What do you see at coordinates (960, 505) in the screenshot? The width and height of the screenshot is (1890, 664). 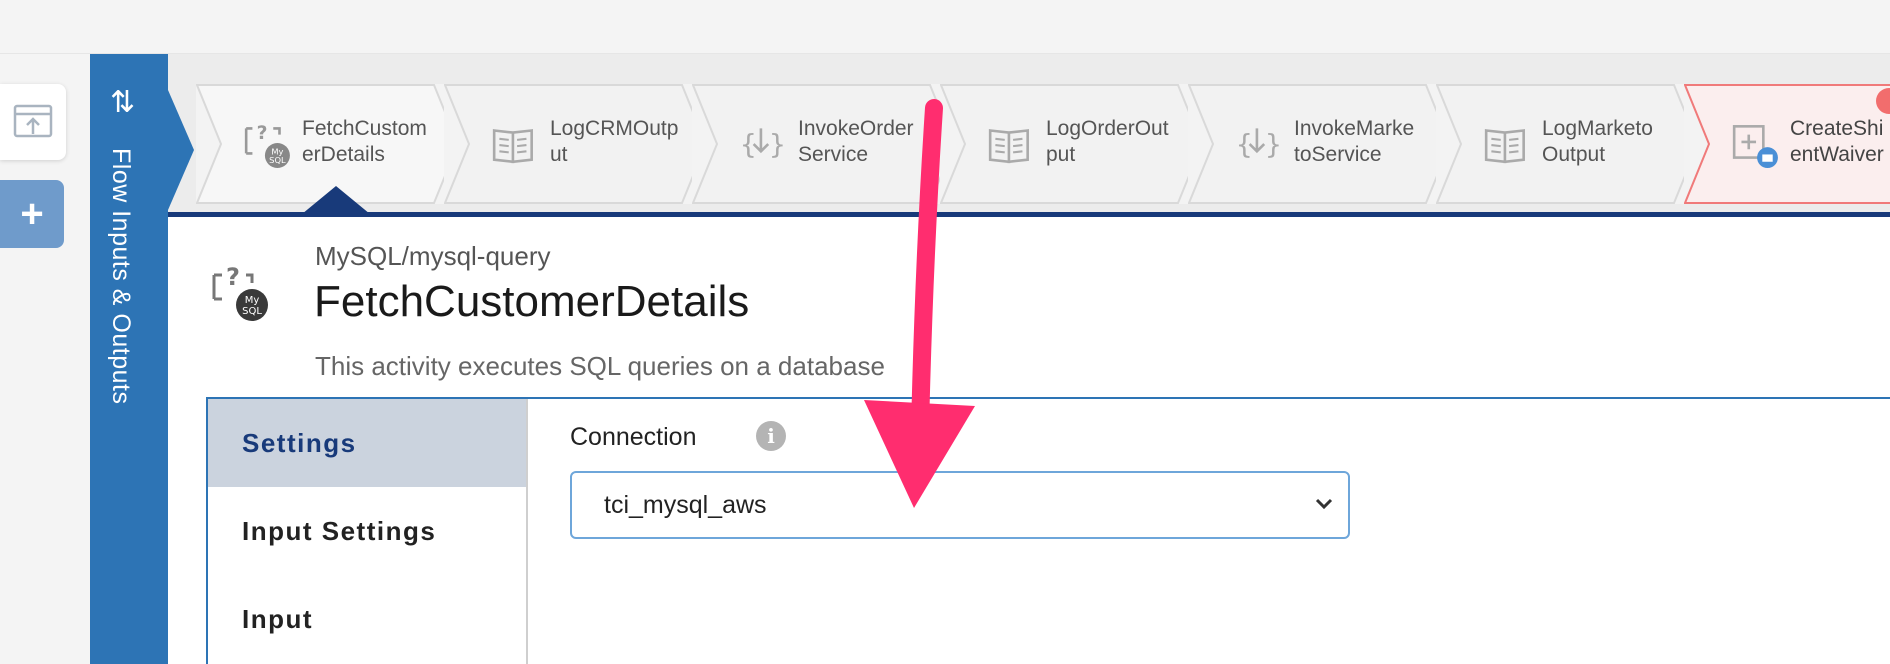 I see `connection-select: tci_mysql_aws` at bounding box center [960, 505].